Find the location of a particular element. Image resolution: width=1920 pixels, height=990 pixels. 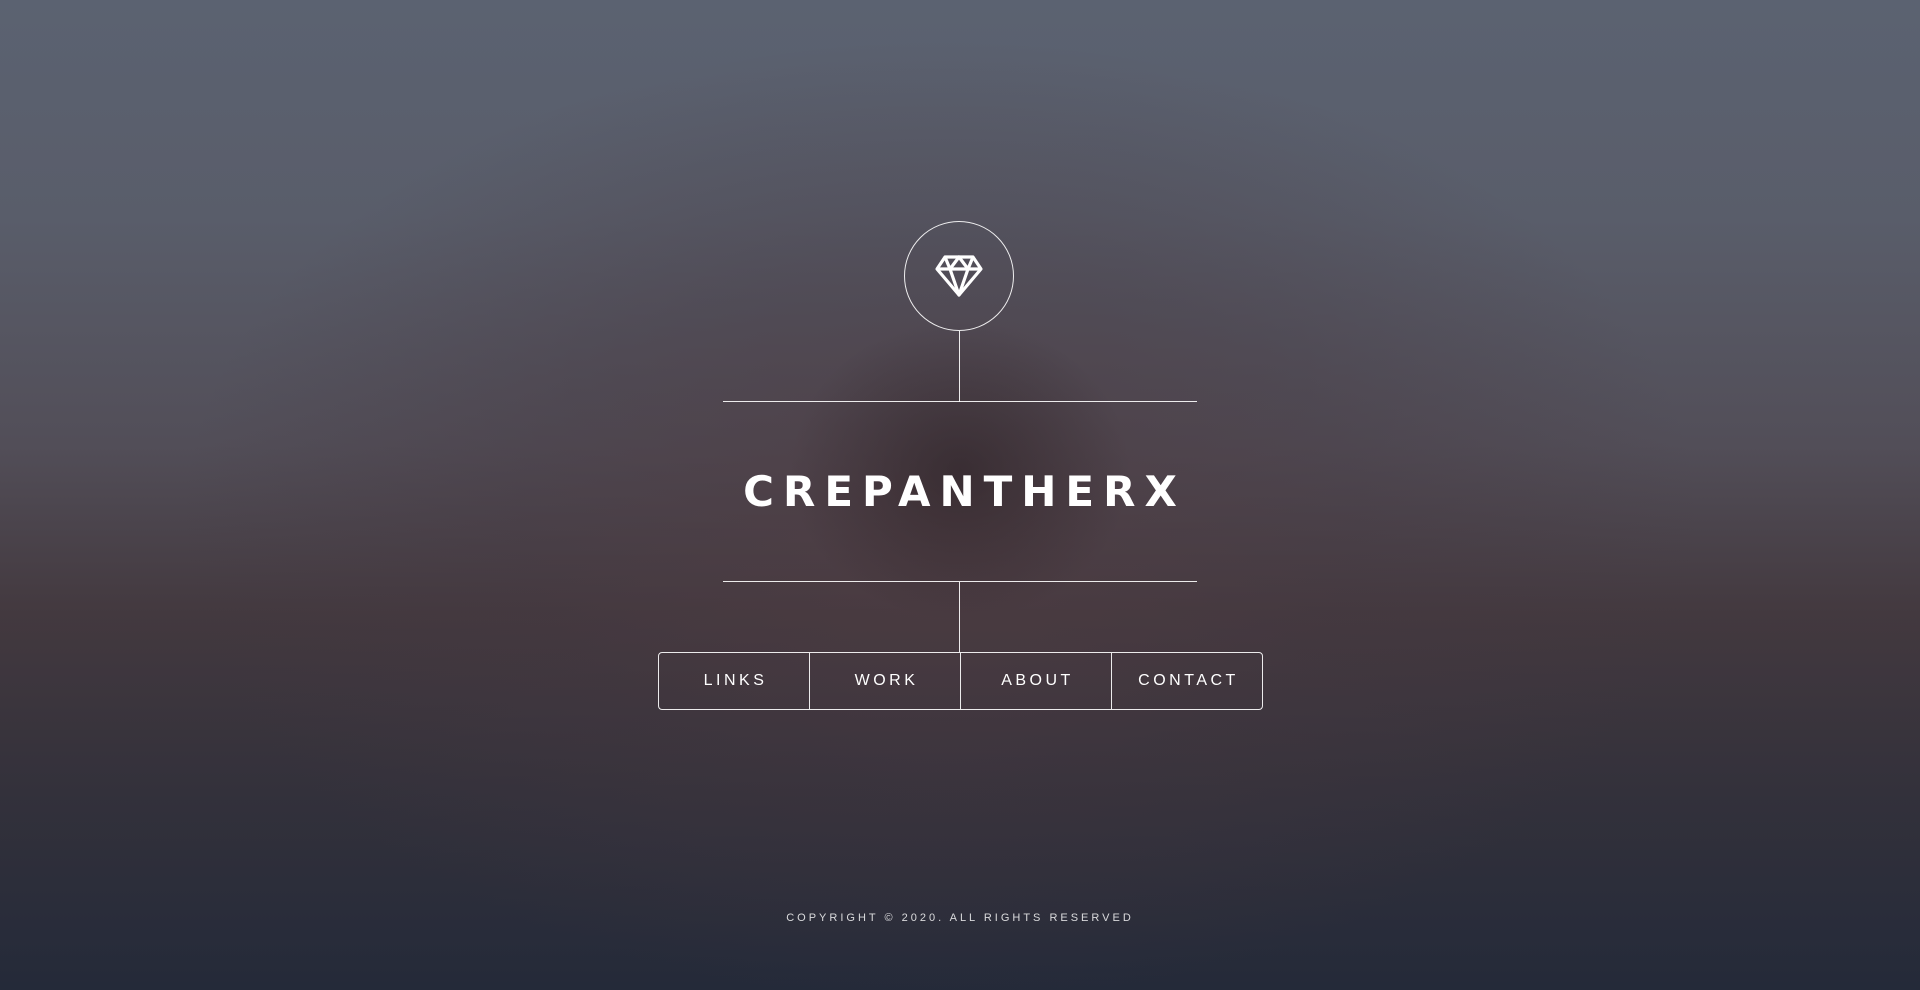

logo is located at coordinates (959, 276).